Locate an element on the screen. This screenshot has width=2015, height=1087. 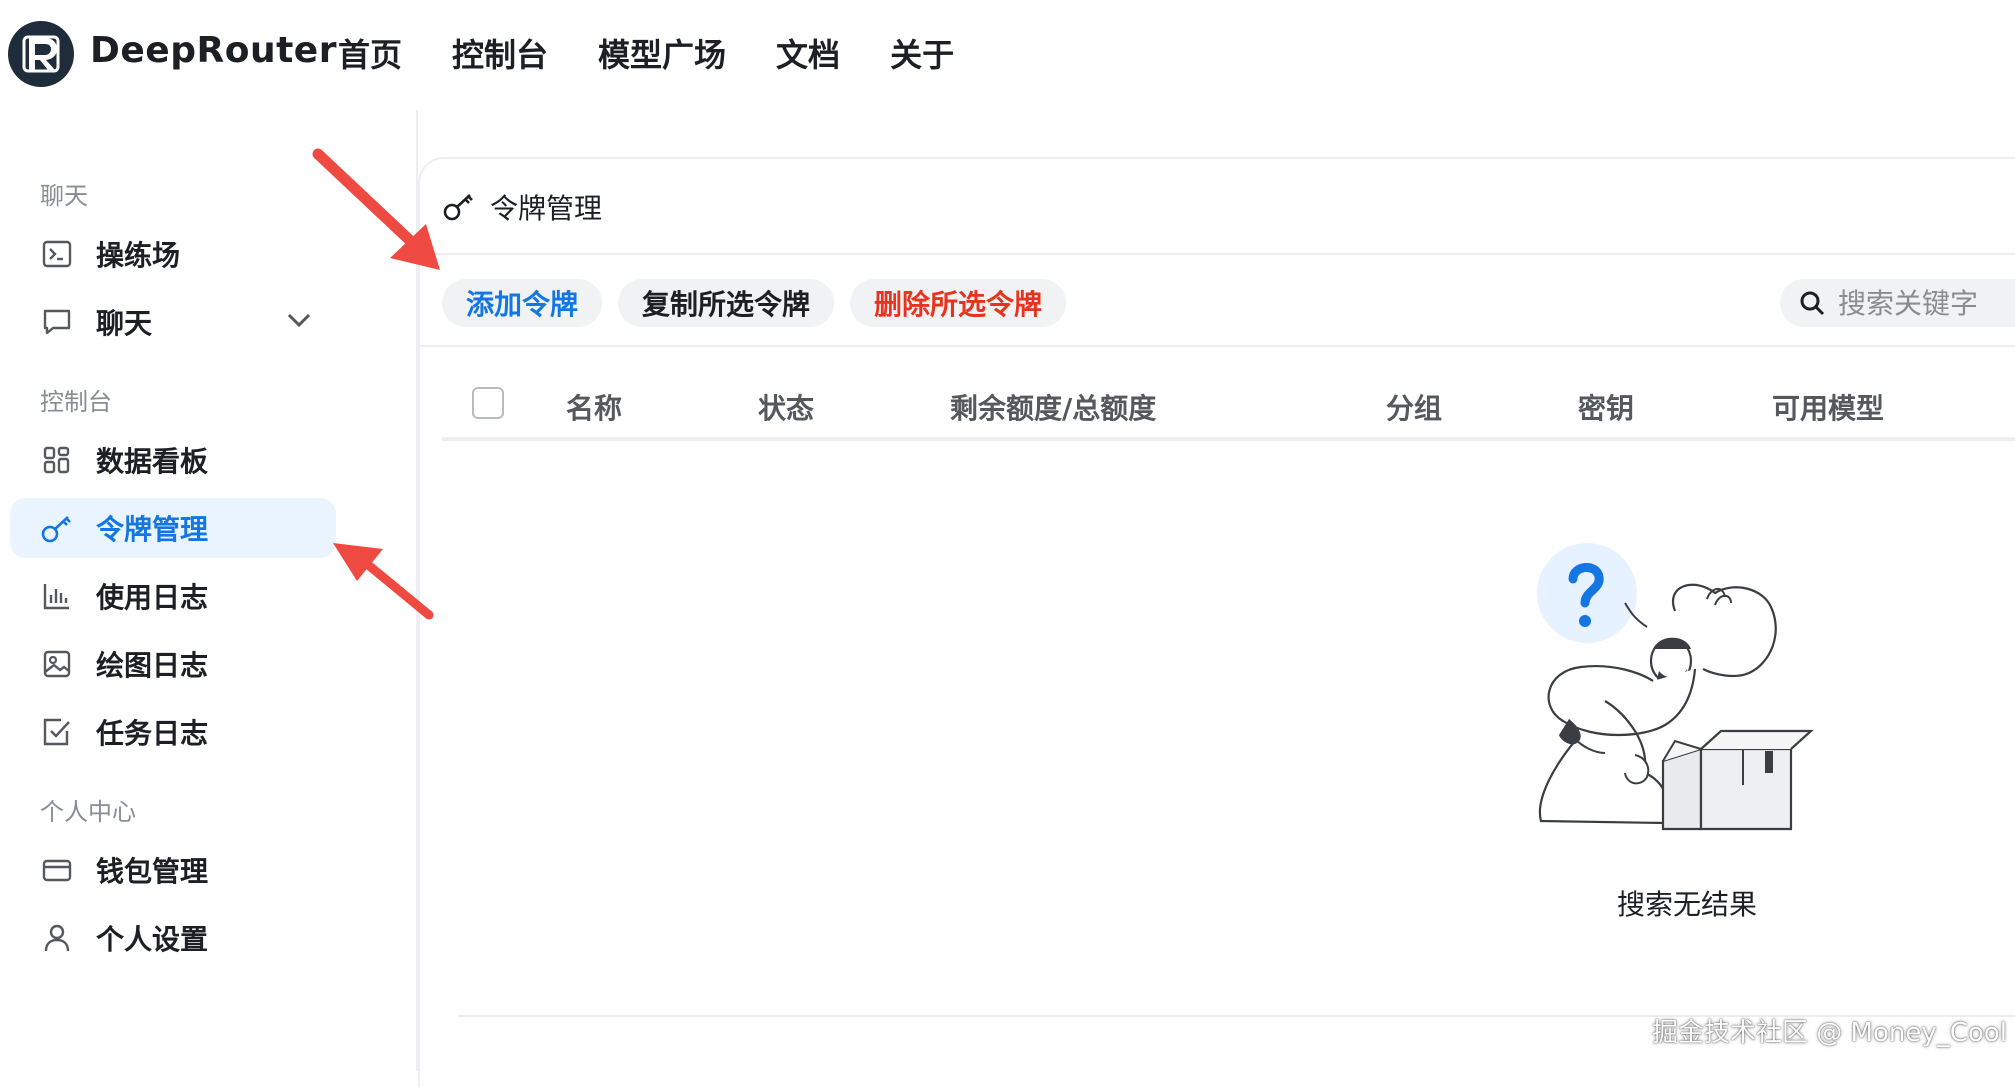
sidebar-item-label: 钱包管理 is located at coordinates (152, 871).